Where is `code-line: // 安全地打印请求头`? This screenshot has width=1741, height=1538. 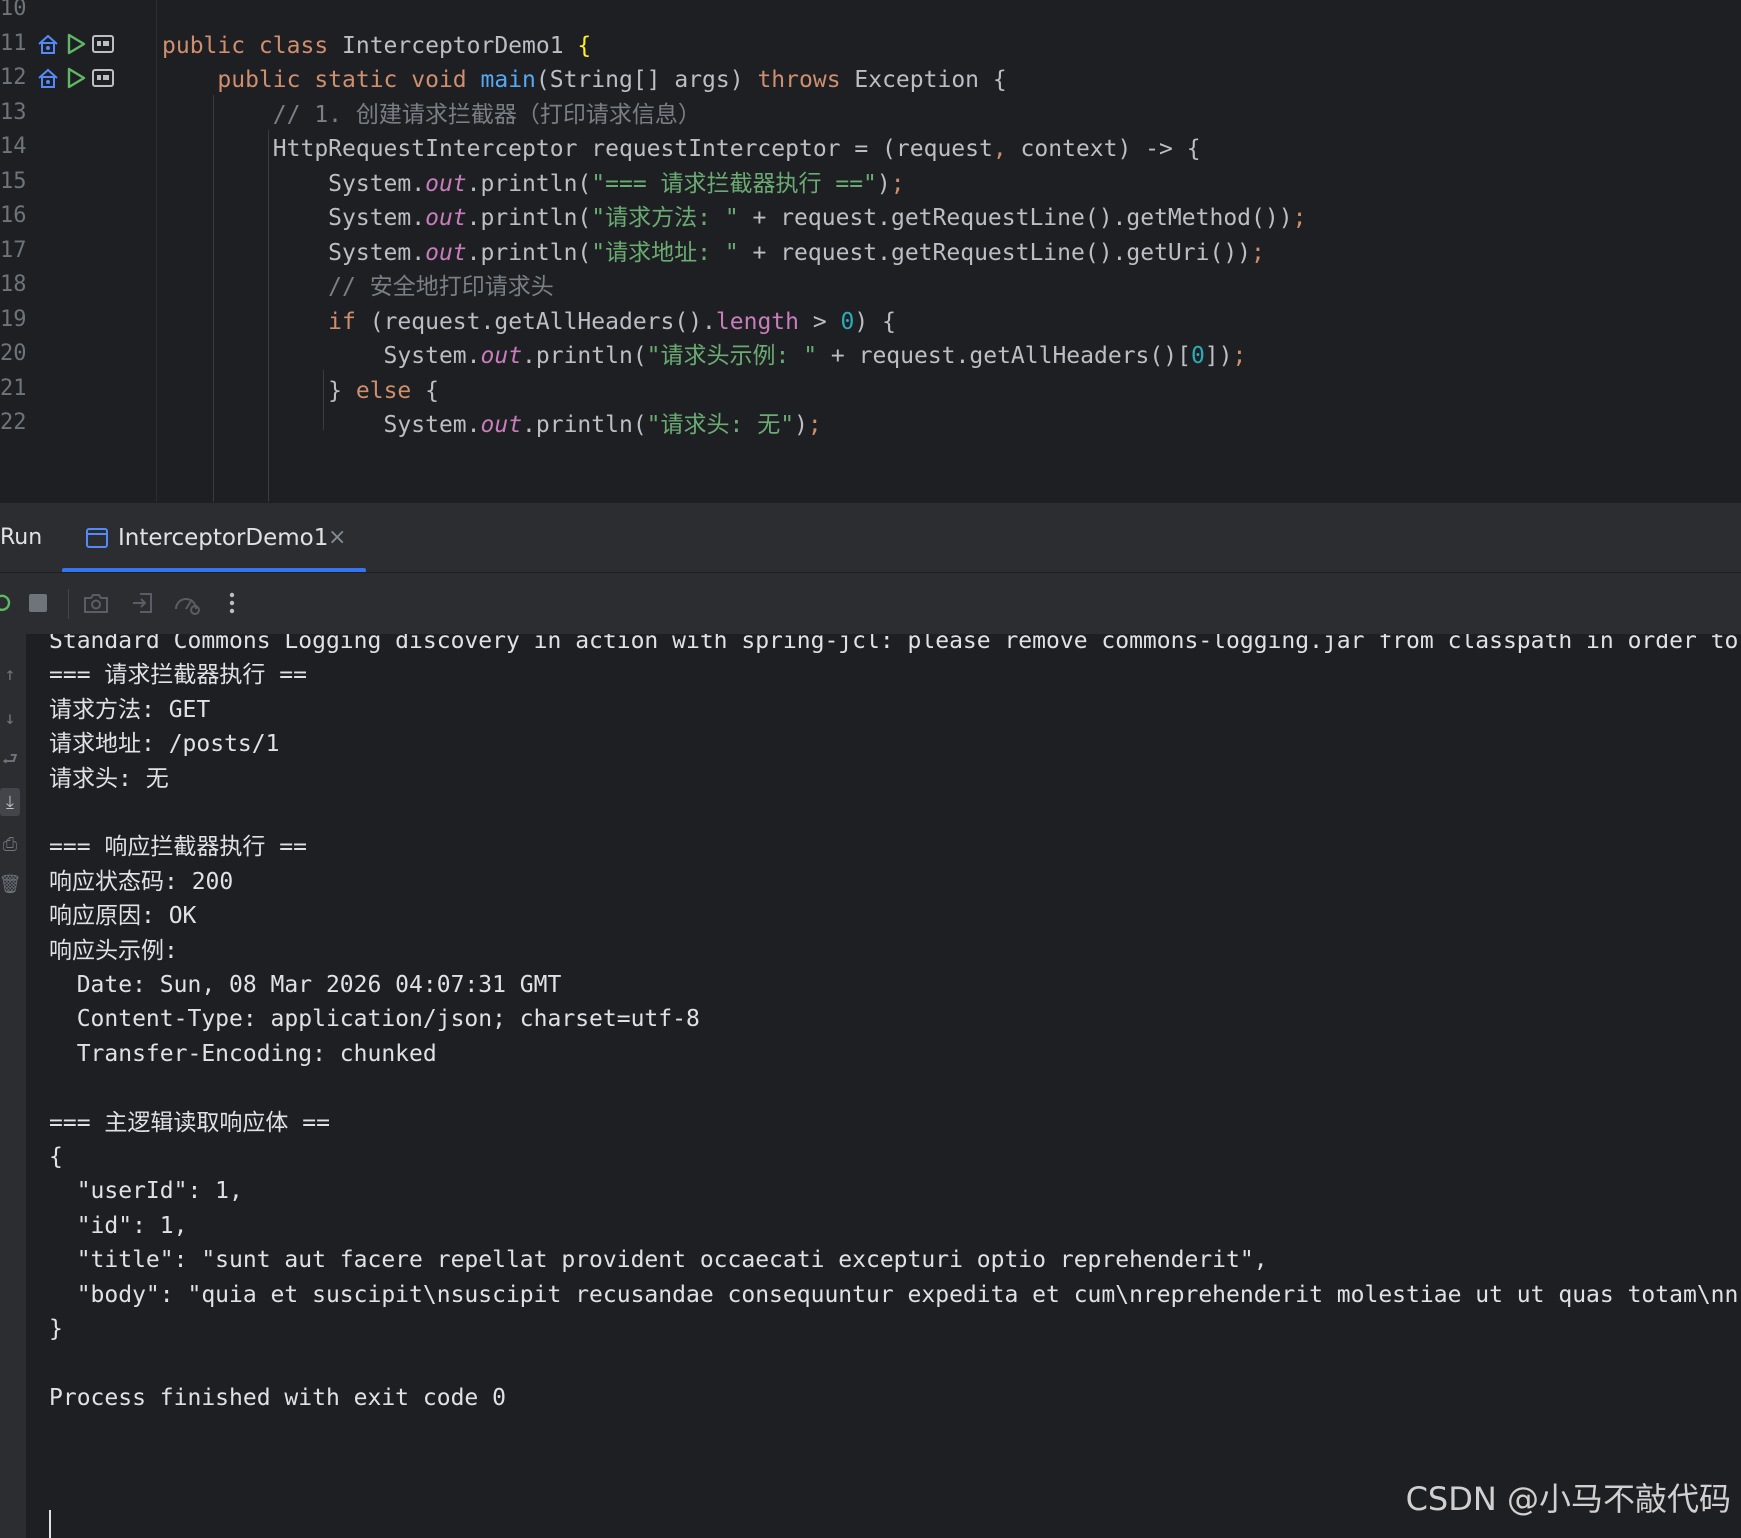
code-line: // 安全地打印请求头 is located at coordinates (358, 287).